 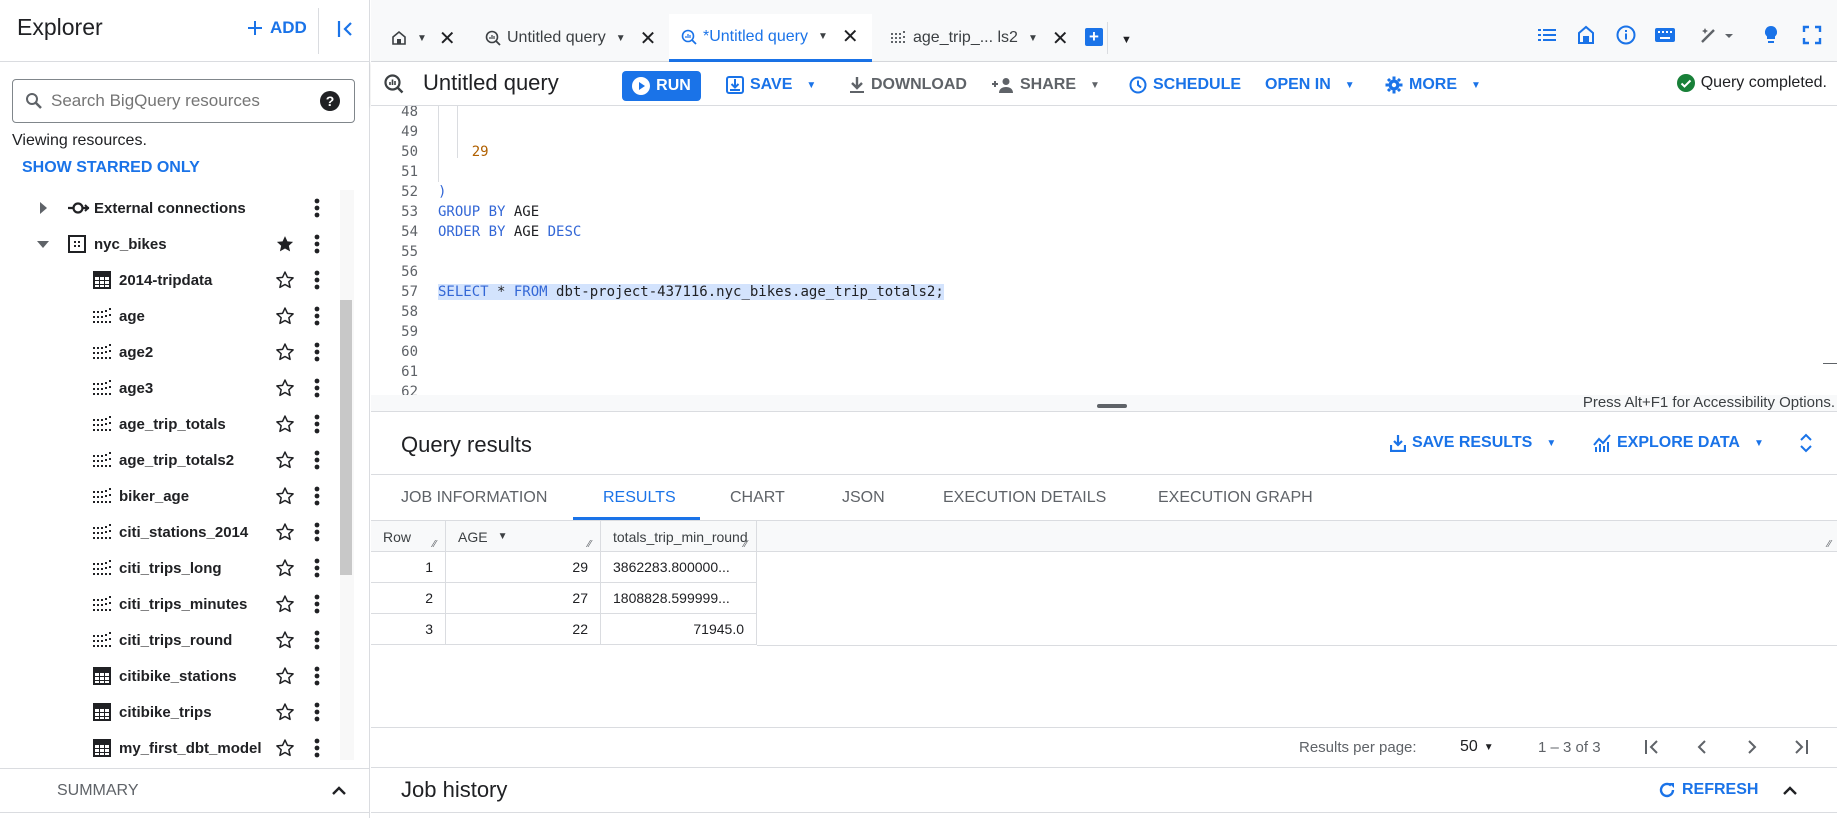 I want to click on tab-results: RESULTS, so click(x=639, y=498).